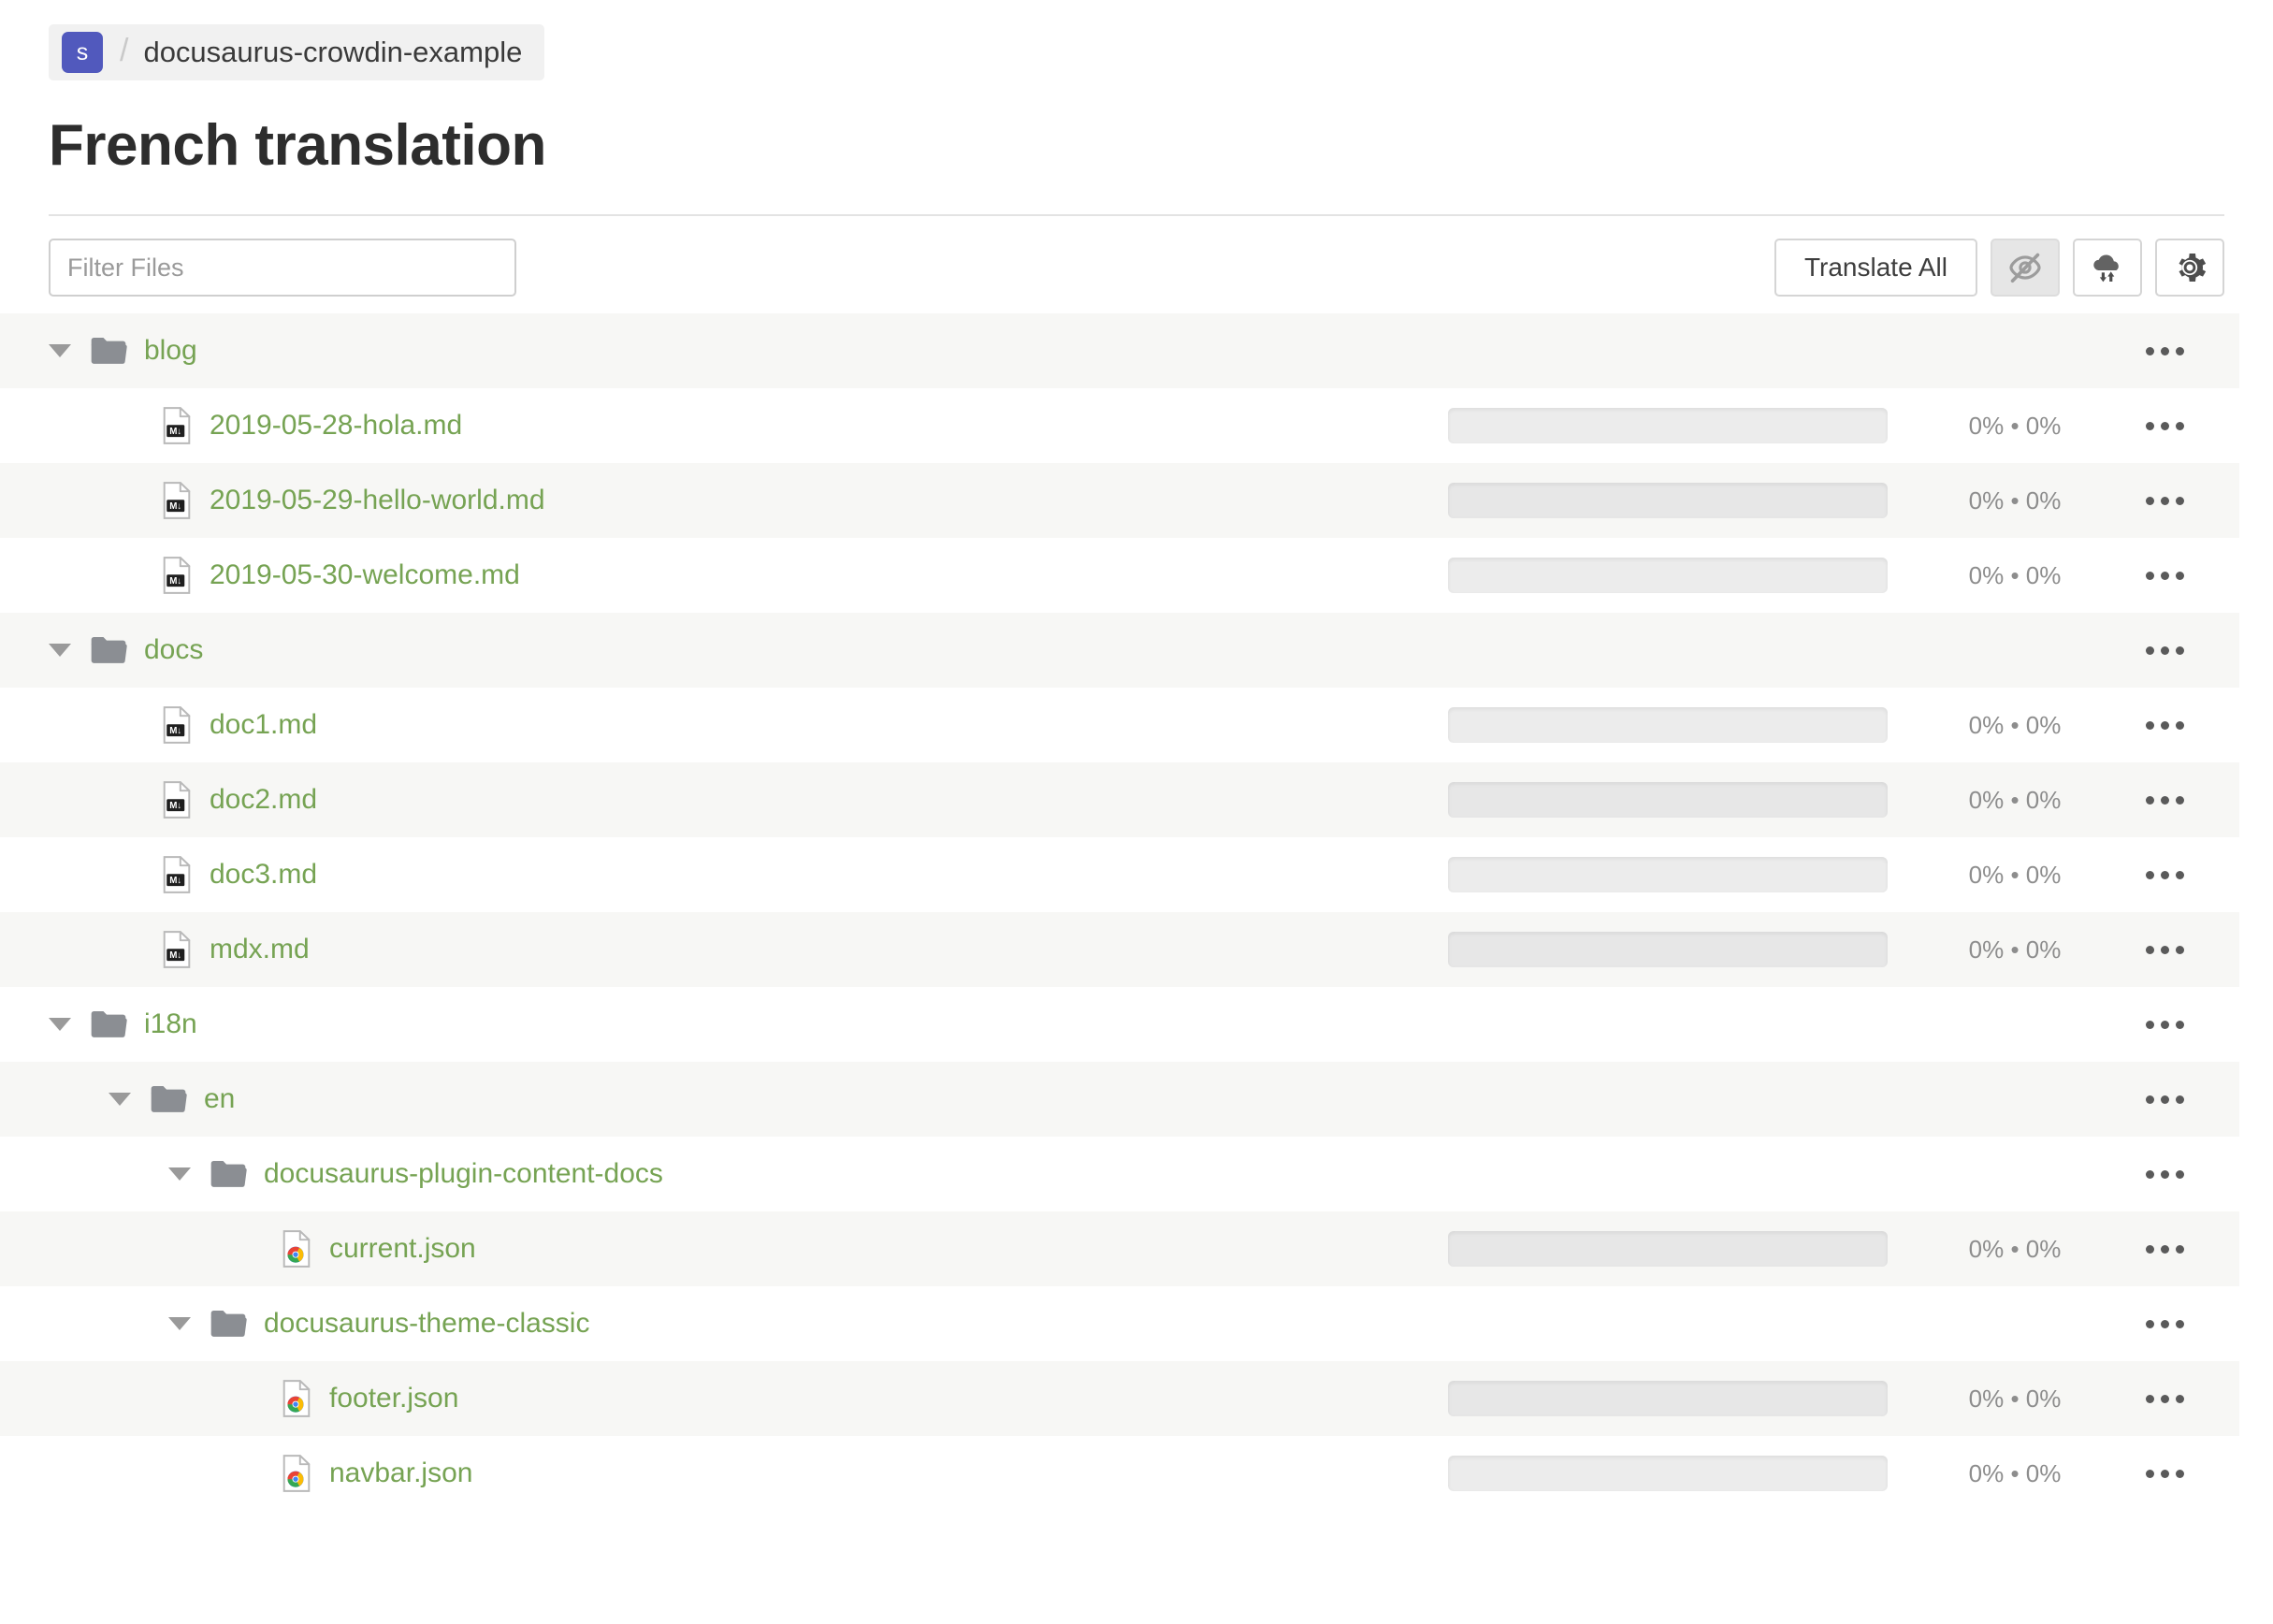  What do you see at coordinates (426, 1324) in the screenshot?
I see `folder-name: docusaurus-theme-classic` at bounding box center [426, 1324].